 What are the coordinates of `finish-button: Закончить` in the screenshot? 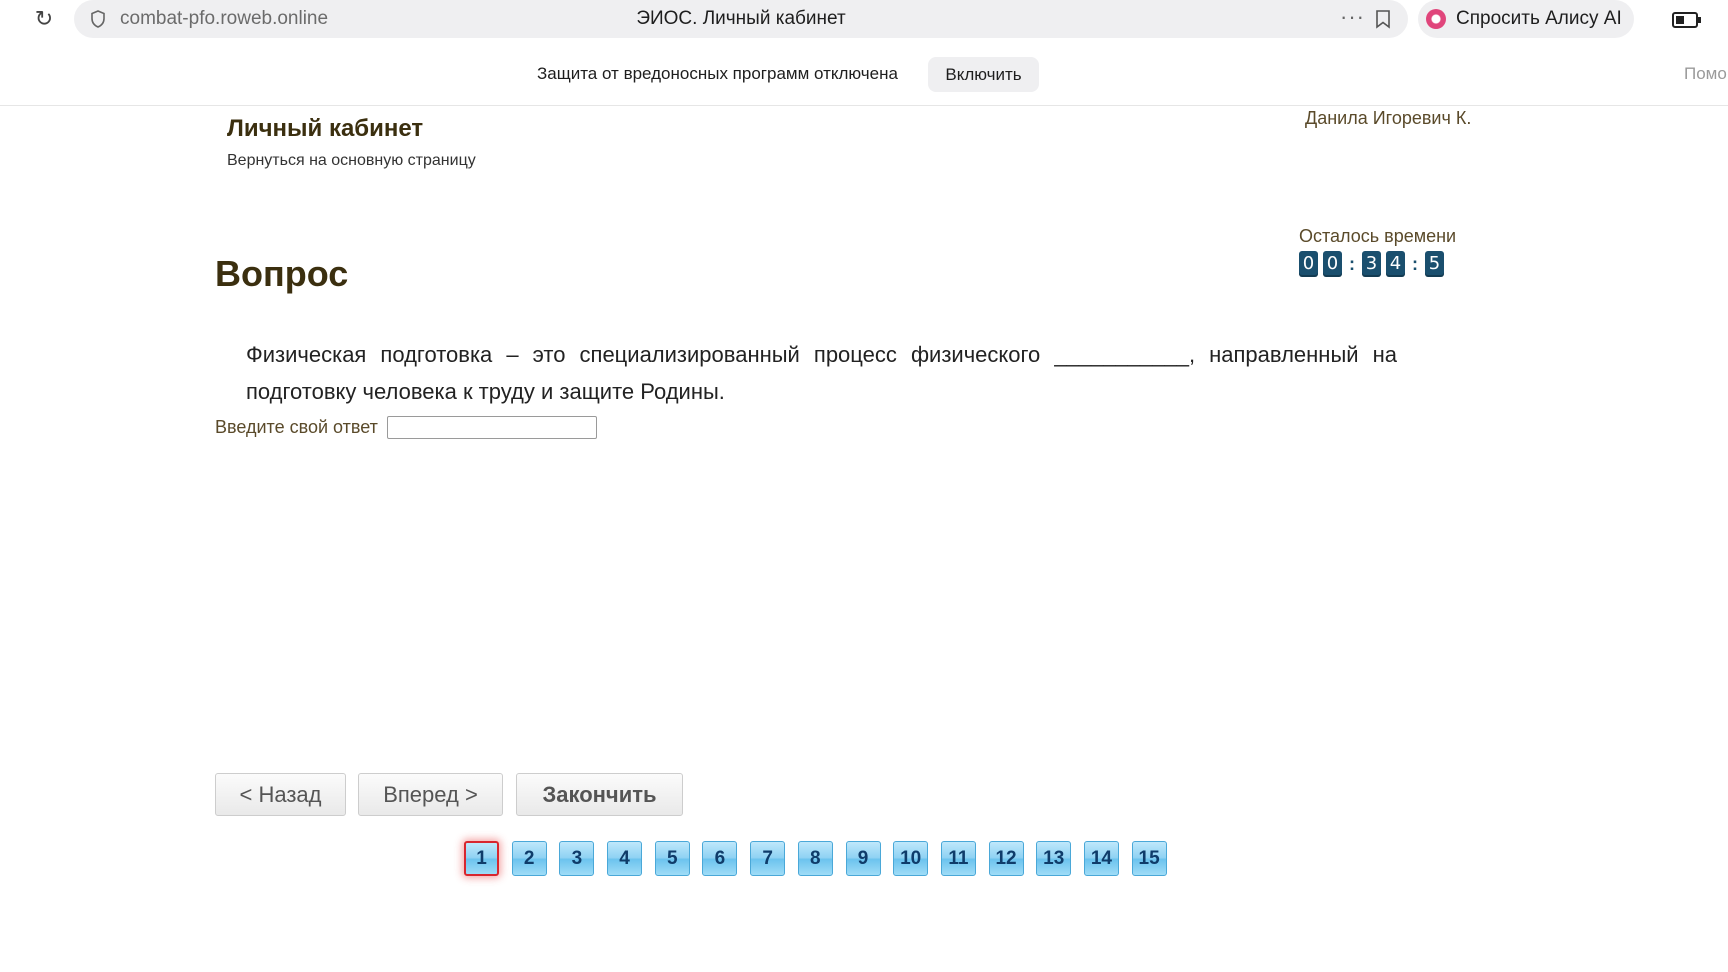 It's located at (599, 794).